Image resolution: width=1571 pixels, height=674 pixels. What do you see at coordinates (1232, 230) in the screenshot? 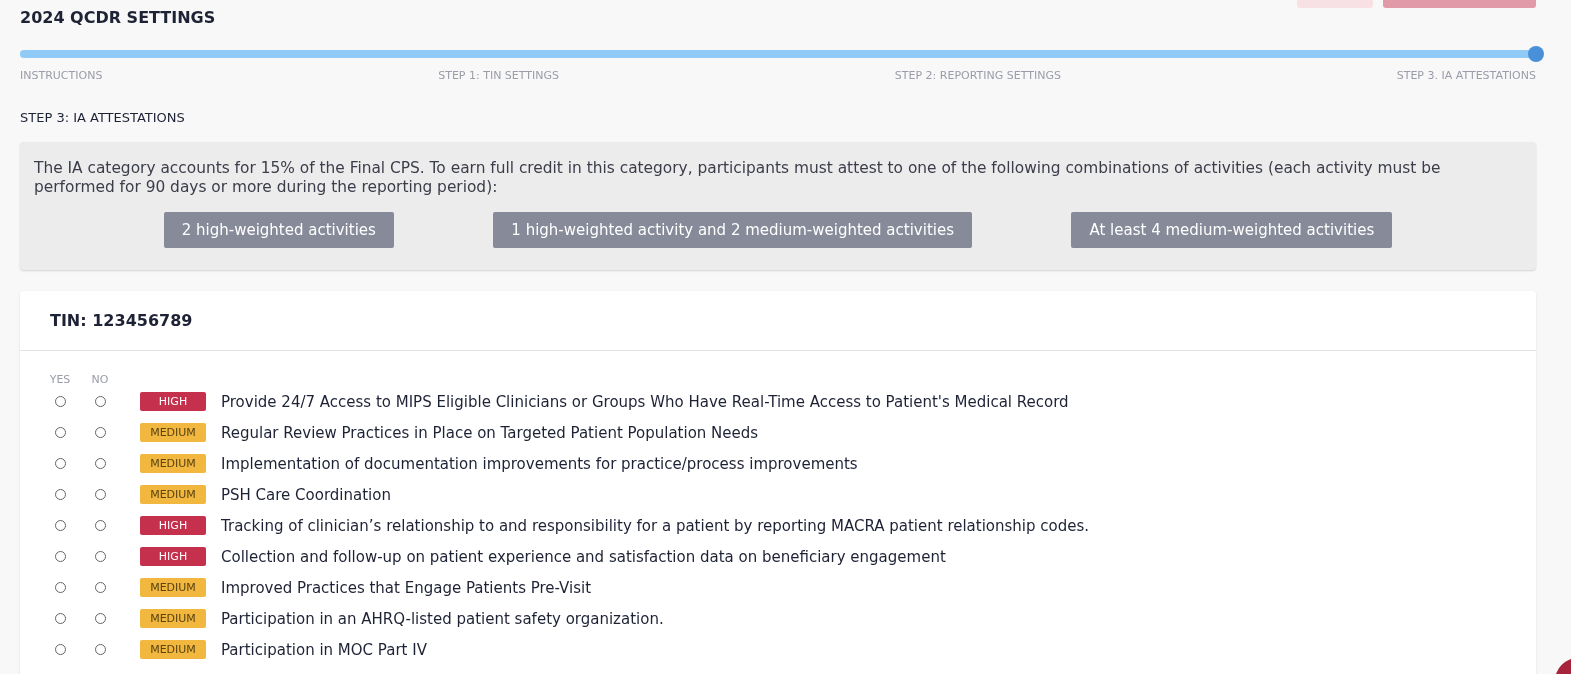
I see `combination-chip: At least 4 medium-weighted activities` at bounding box center [1232, 230].